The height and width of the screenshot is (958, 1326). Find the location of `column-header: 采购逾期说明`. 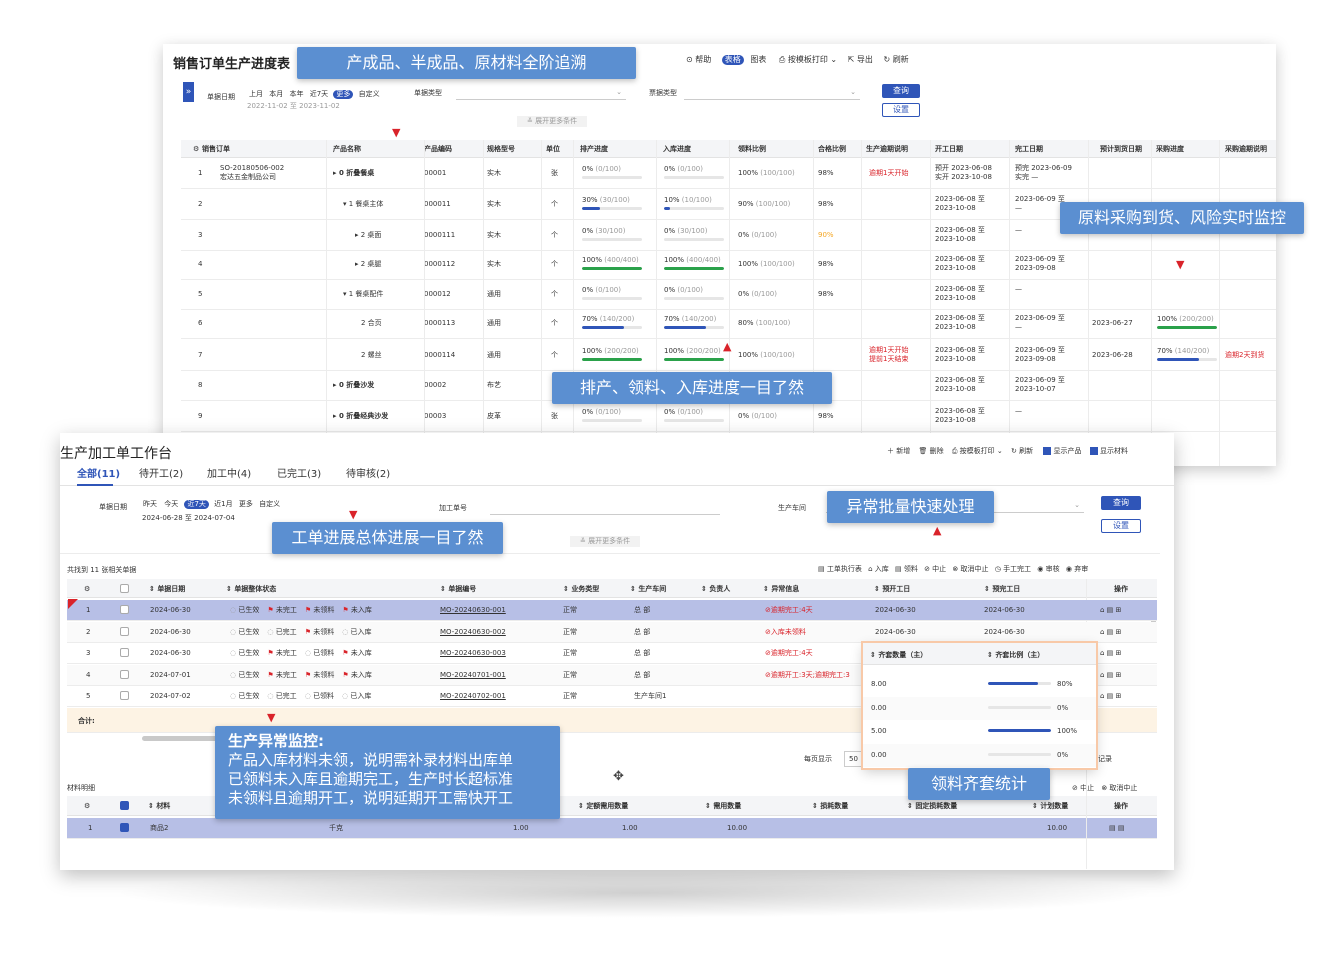

column-header: 采购逾期说明 is located at coordinates (1246, 149).